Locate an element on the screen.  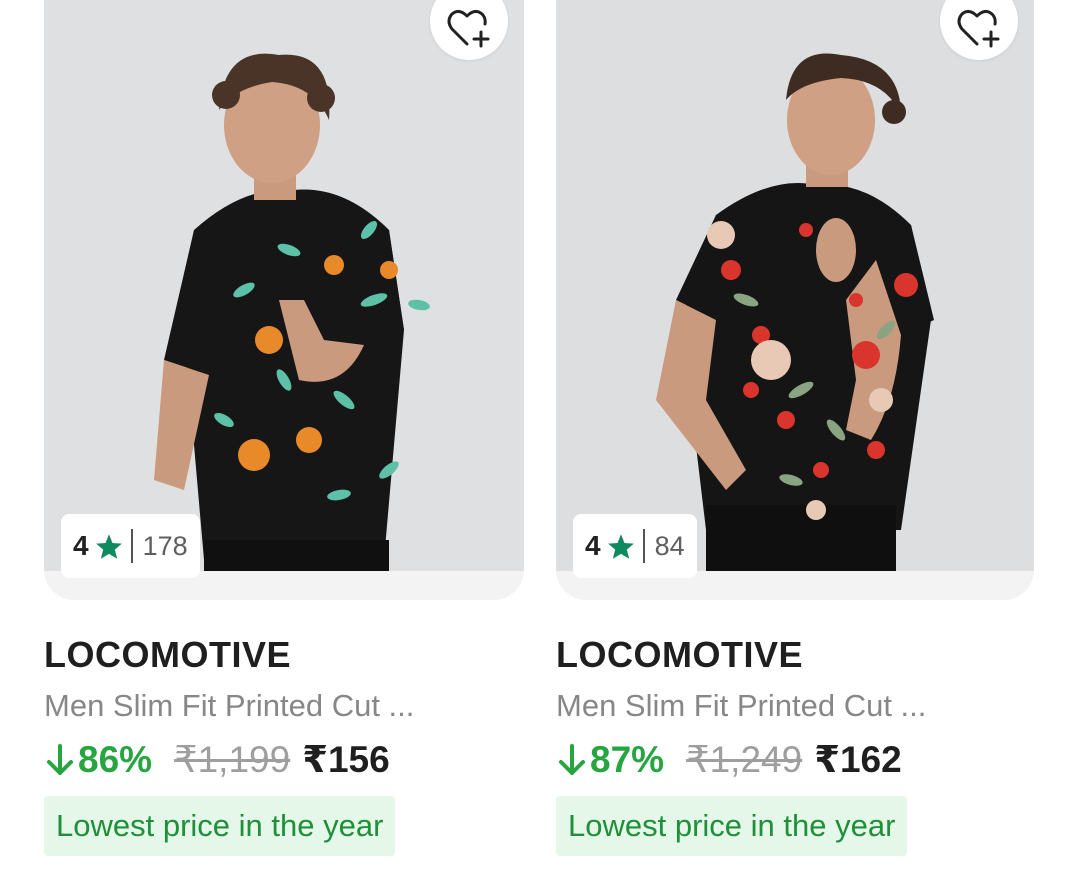
discount-percent: 87% is located at coordinates (627, 759).